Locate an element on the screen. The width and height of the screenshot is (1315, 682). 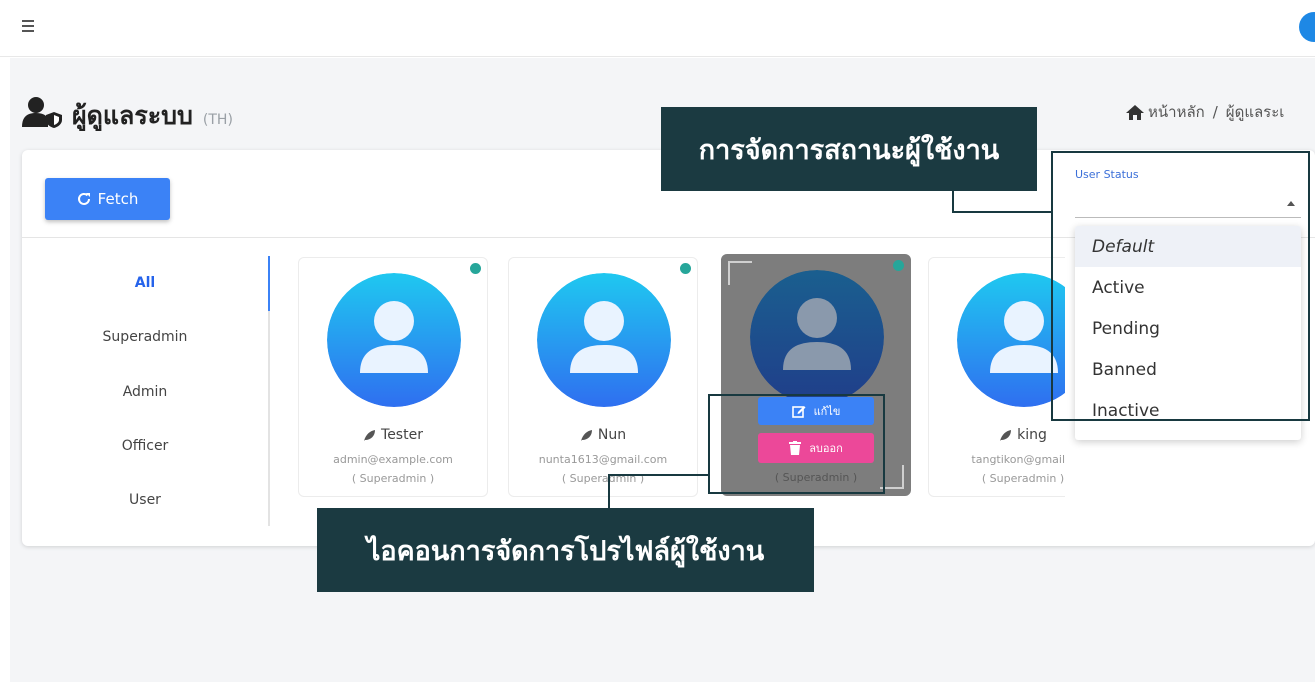
user-name-text: king is located at coordinates (1032, 435).